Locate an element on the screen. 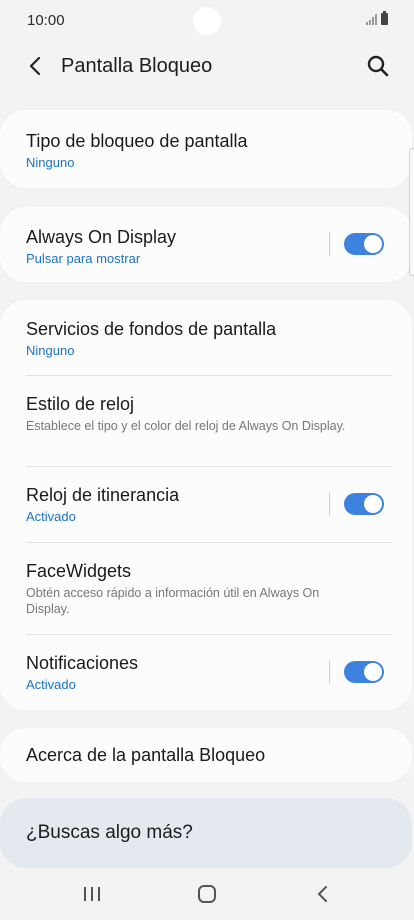 This screenshot has width=414, height=920. roaming-clock-toggle is located at coordinates (364, 504).